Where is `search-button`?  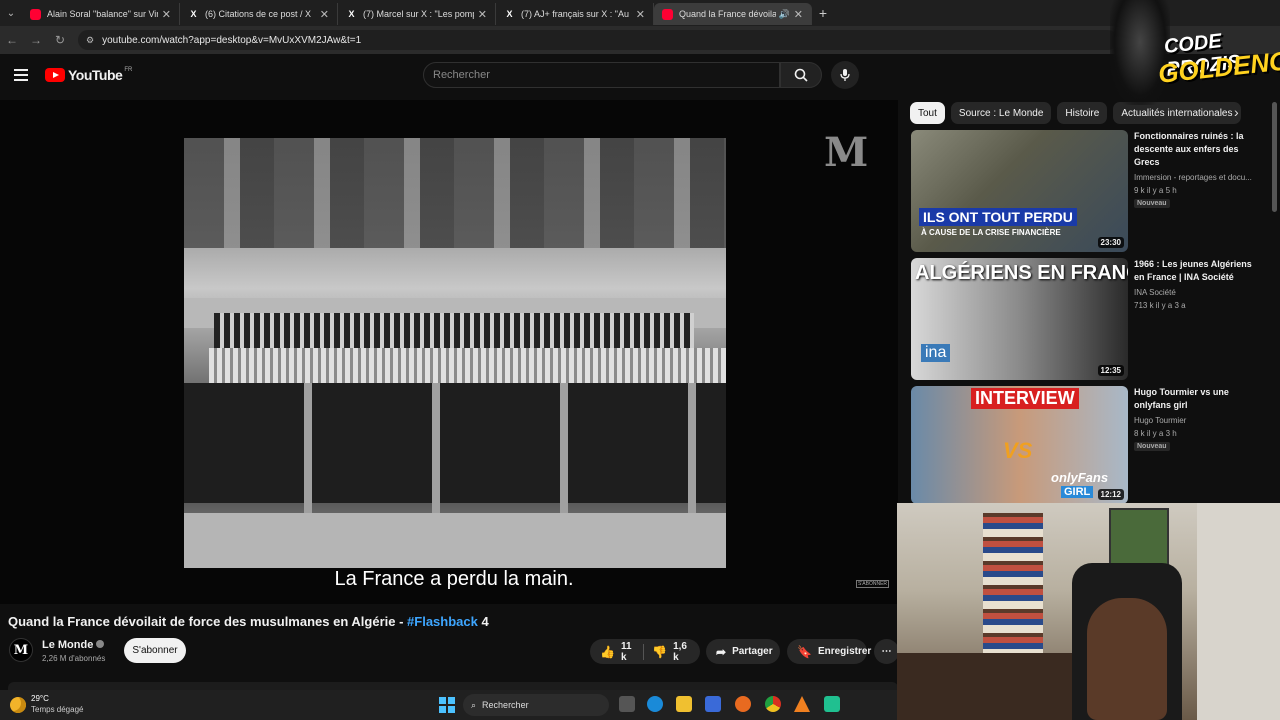
search-button is located at coordinates (801, 75).